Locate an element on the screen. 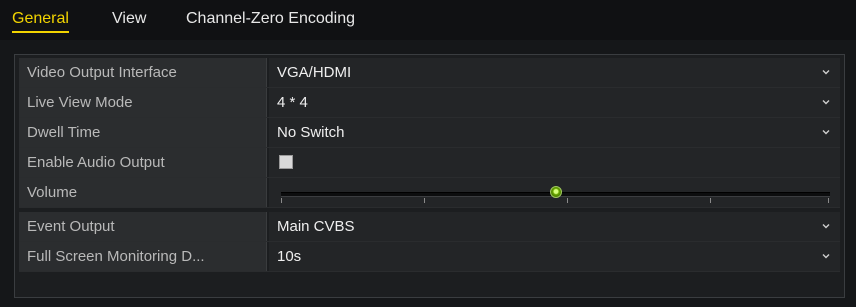 The height and width of the screenshot is (307, 856). live-view-mode-select: 4 * 4 is located at coordinates (554, 102).